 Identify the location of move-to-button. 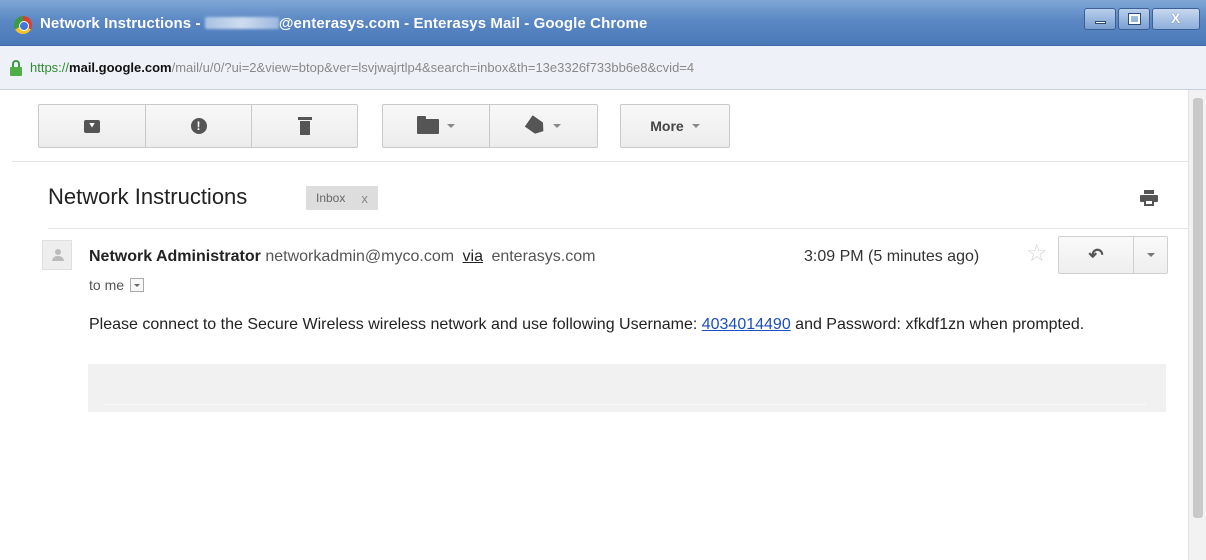
(436, 126).